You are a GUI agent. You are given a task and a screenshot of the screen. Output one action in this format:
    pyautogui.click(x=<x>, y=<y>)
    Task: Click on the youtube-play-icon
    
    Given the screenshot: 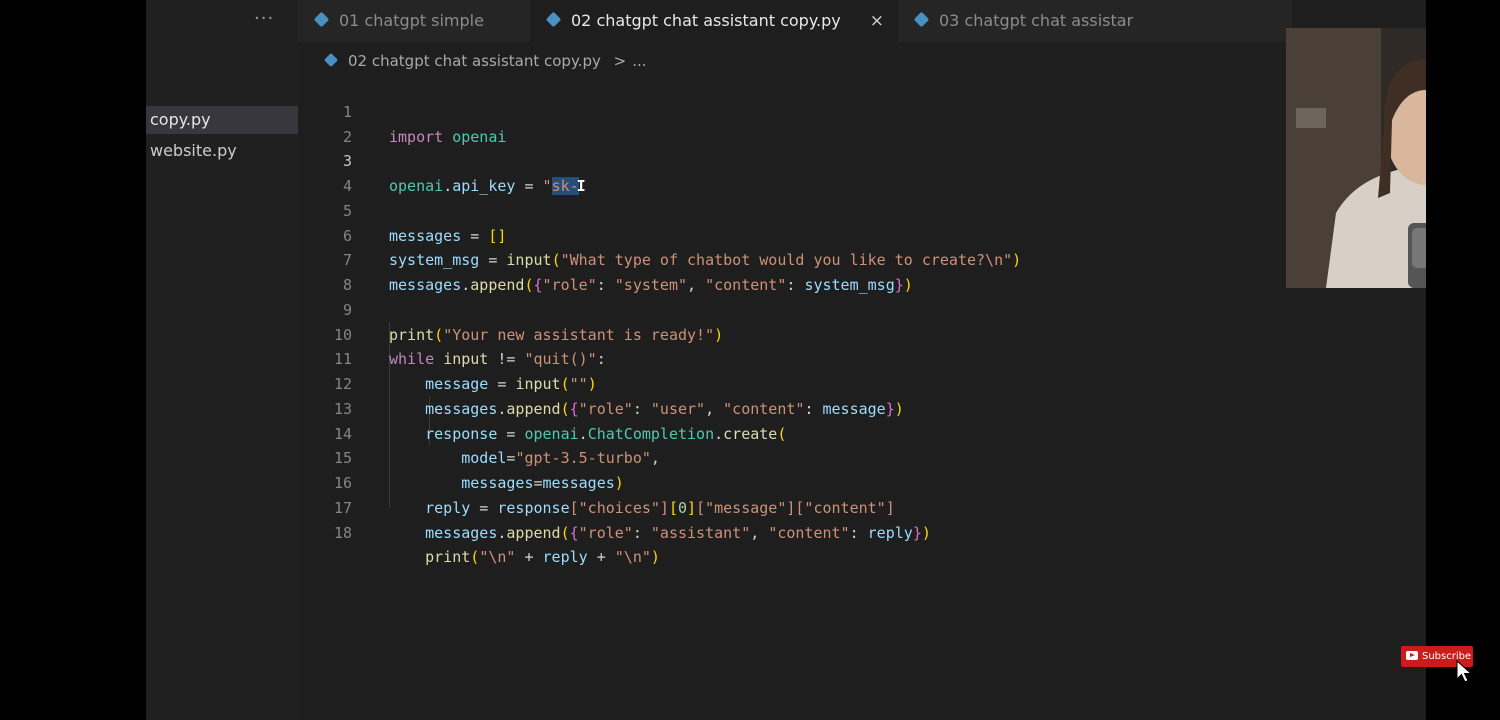 What is the action you would take?
    pyautogui.click(x=1412, y=655)
    